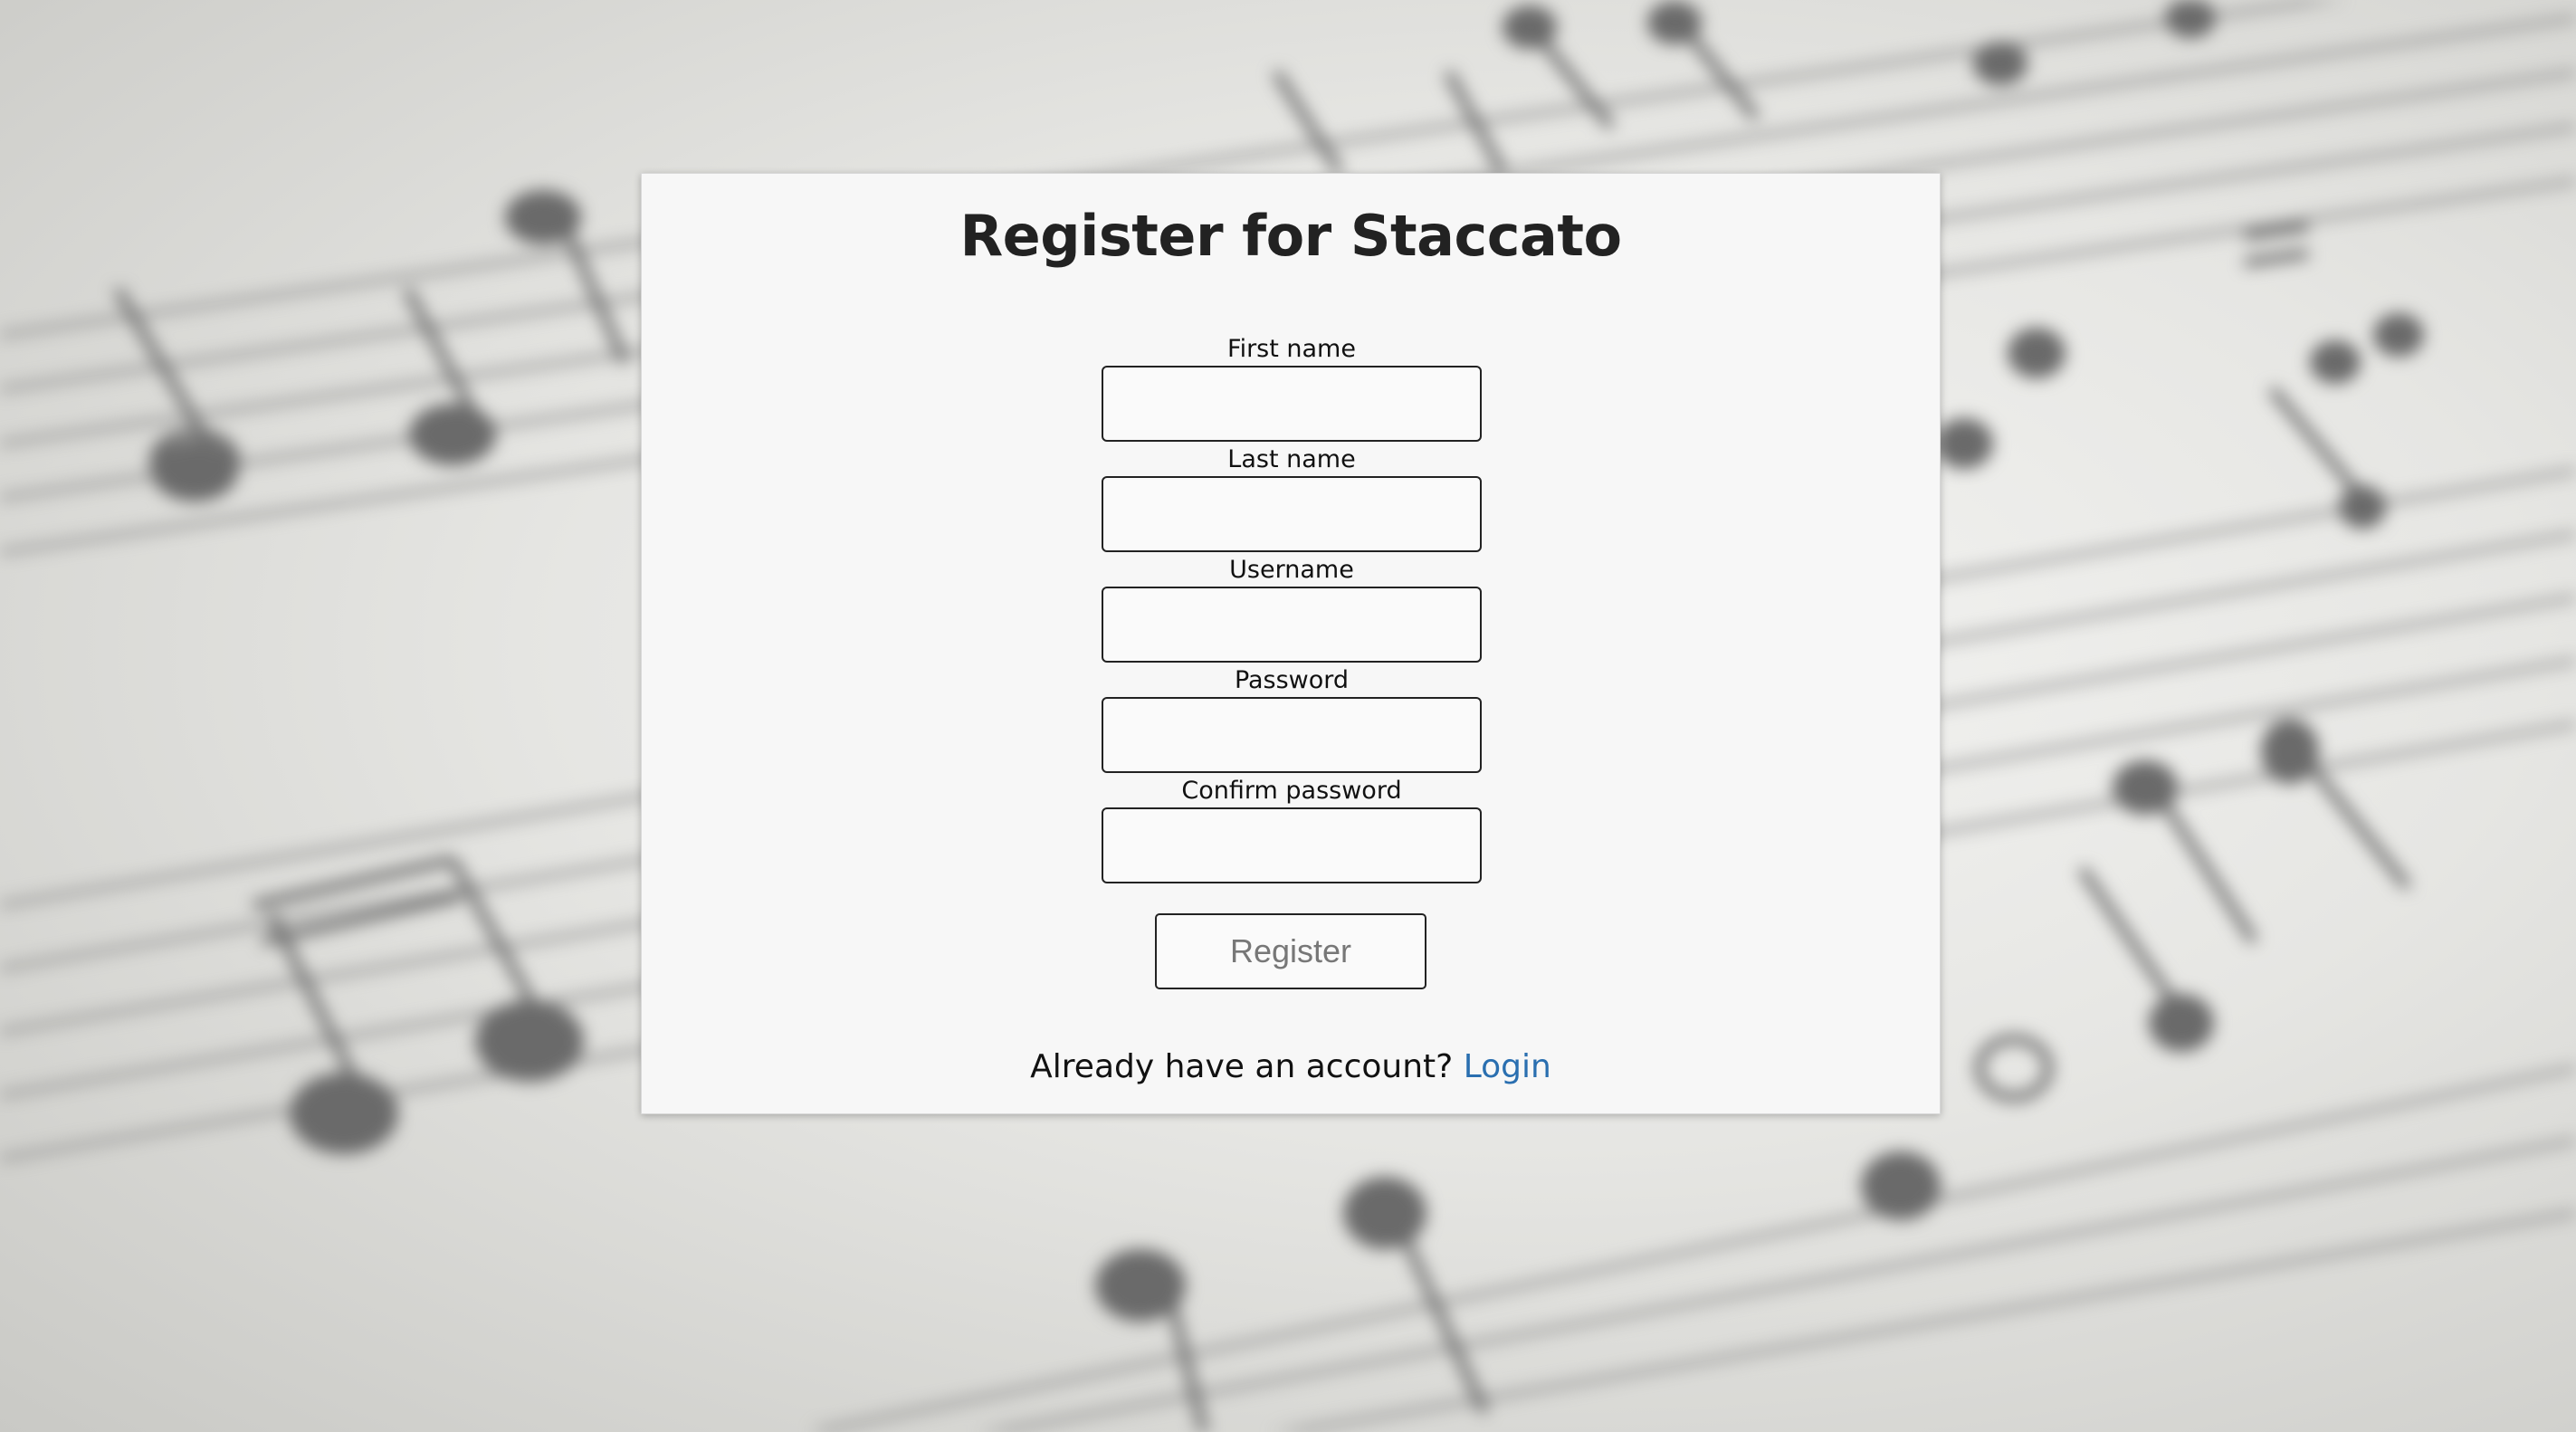  I want to click on login-link: Login, so click(1507, 1066).